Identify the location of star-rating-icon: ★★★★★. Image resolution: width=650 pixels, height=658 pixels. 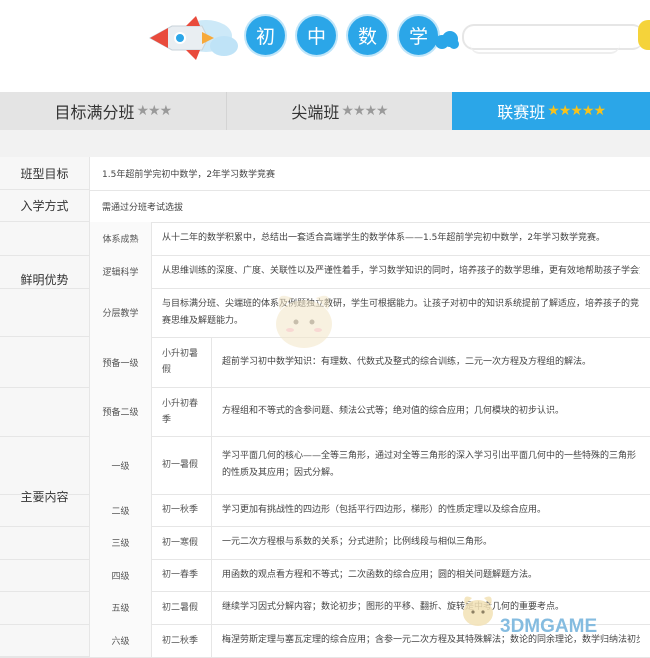
(576, 111).